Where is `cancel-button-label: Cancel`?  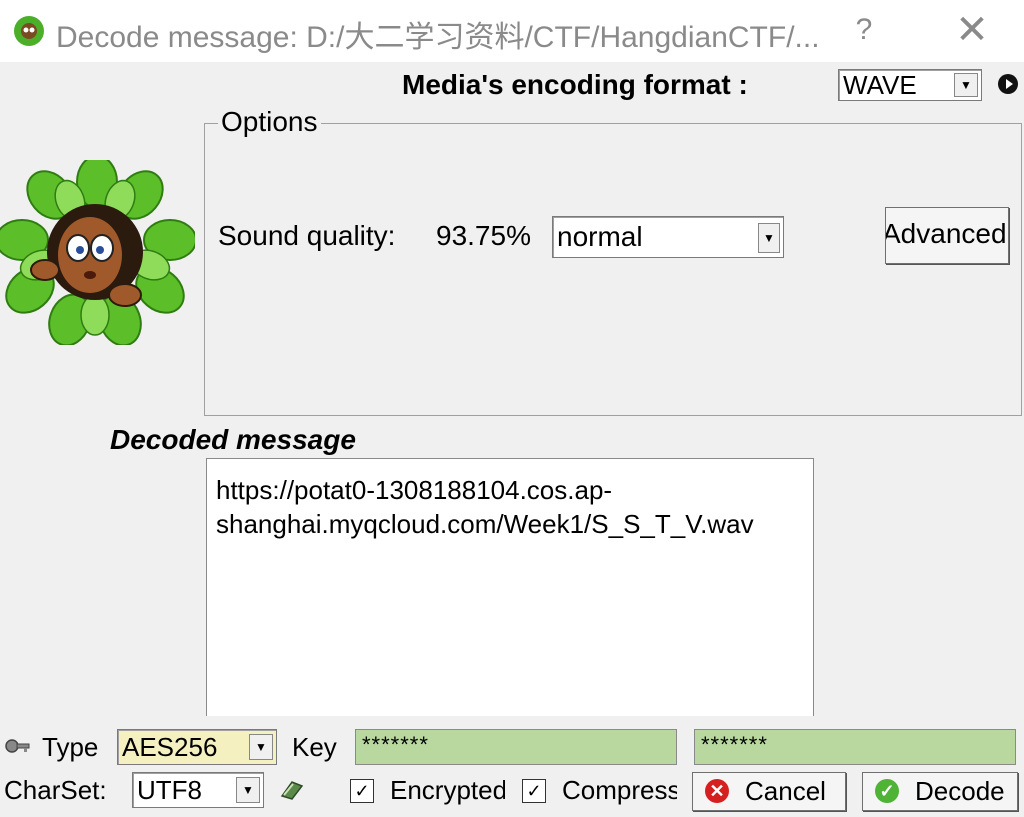 cancel-button-label: Cancel is located at coordinates (785, 791).